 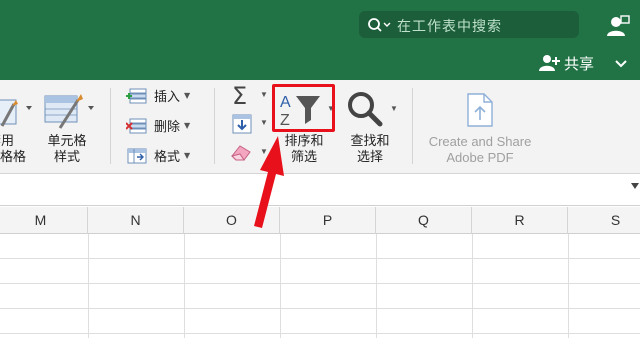 I want to click on format-as-table-icon, so click(x=12, y=113).